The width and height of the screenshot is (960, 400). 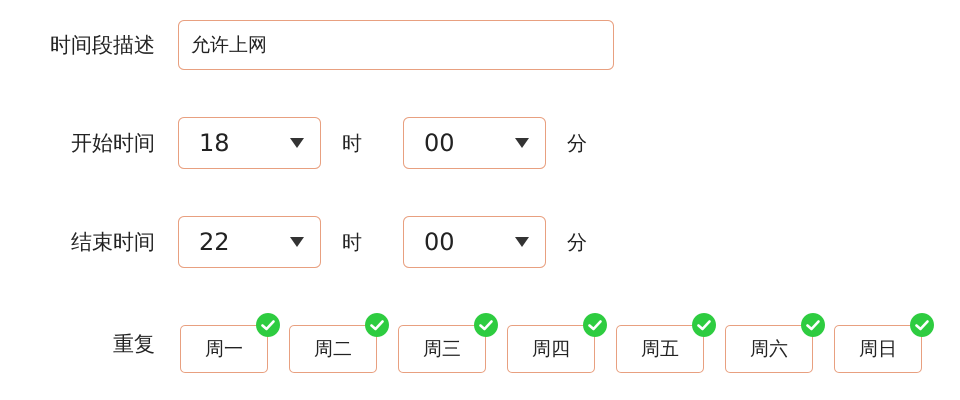 What do you see at coordinates (134, 344) in the screenshot?
I see `field-label: 重复` at bounding box center [134, 344].